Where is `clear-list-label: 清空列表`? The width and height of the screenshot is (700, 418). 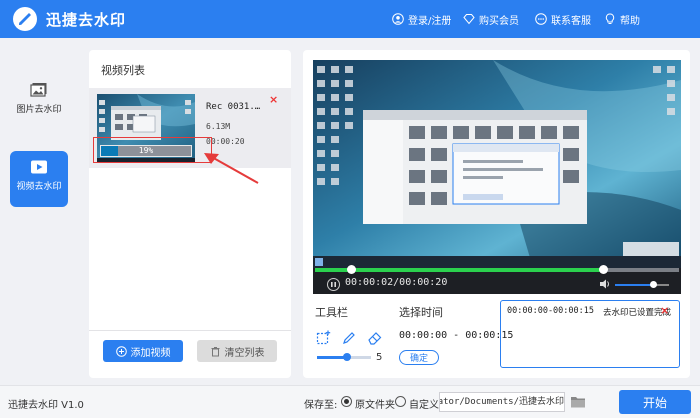
clear-list-label: 清空列表 is located at coordinates (244, 353).